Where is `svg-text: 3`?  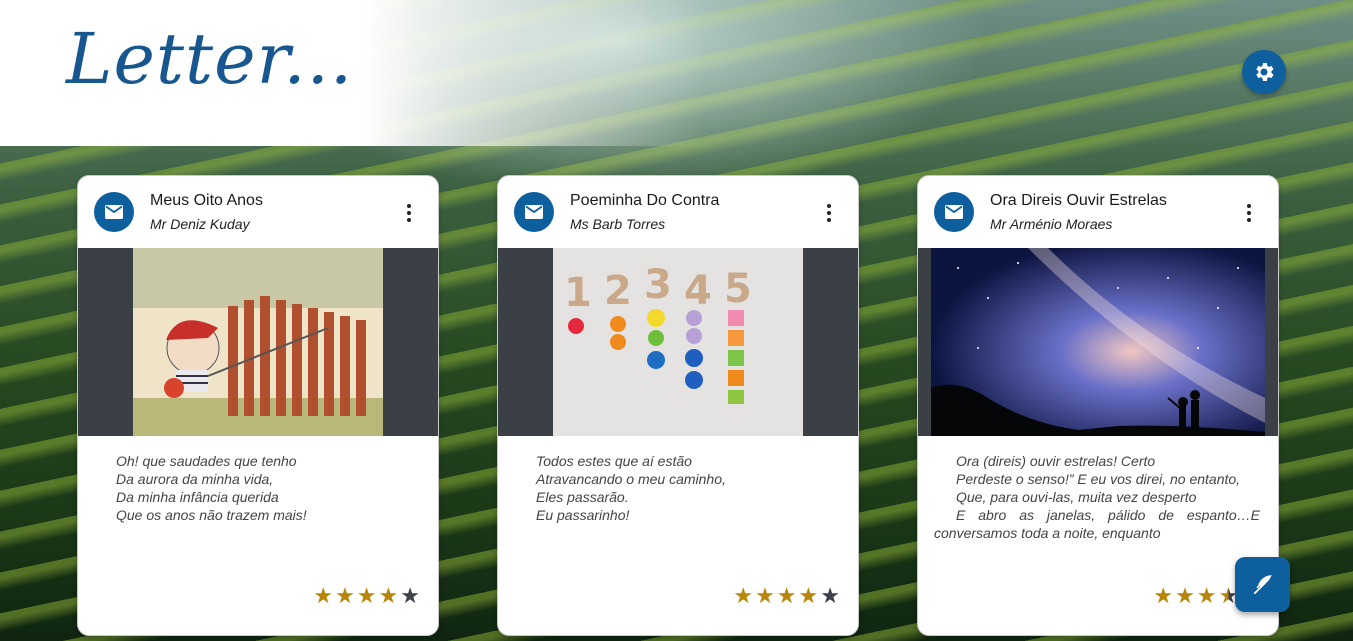
svg-text: 3 is located at coordinates (658, 285).